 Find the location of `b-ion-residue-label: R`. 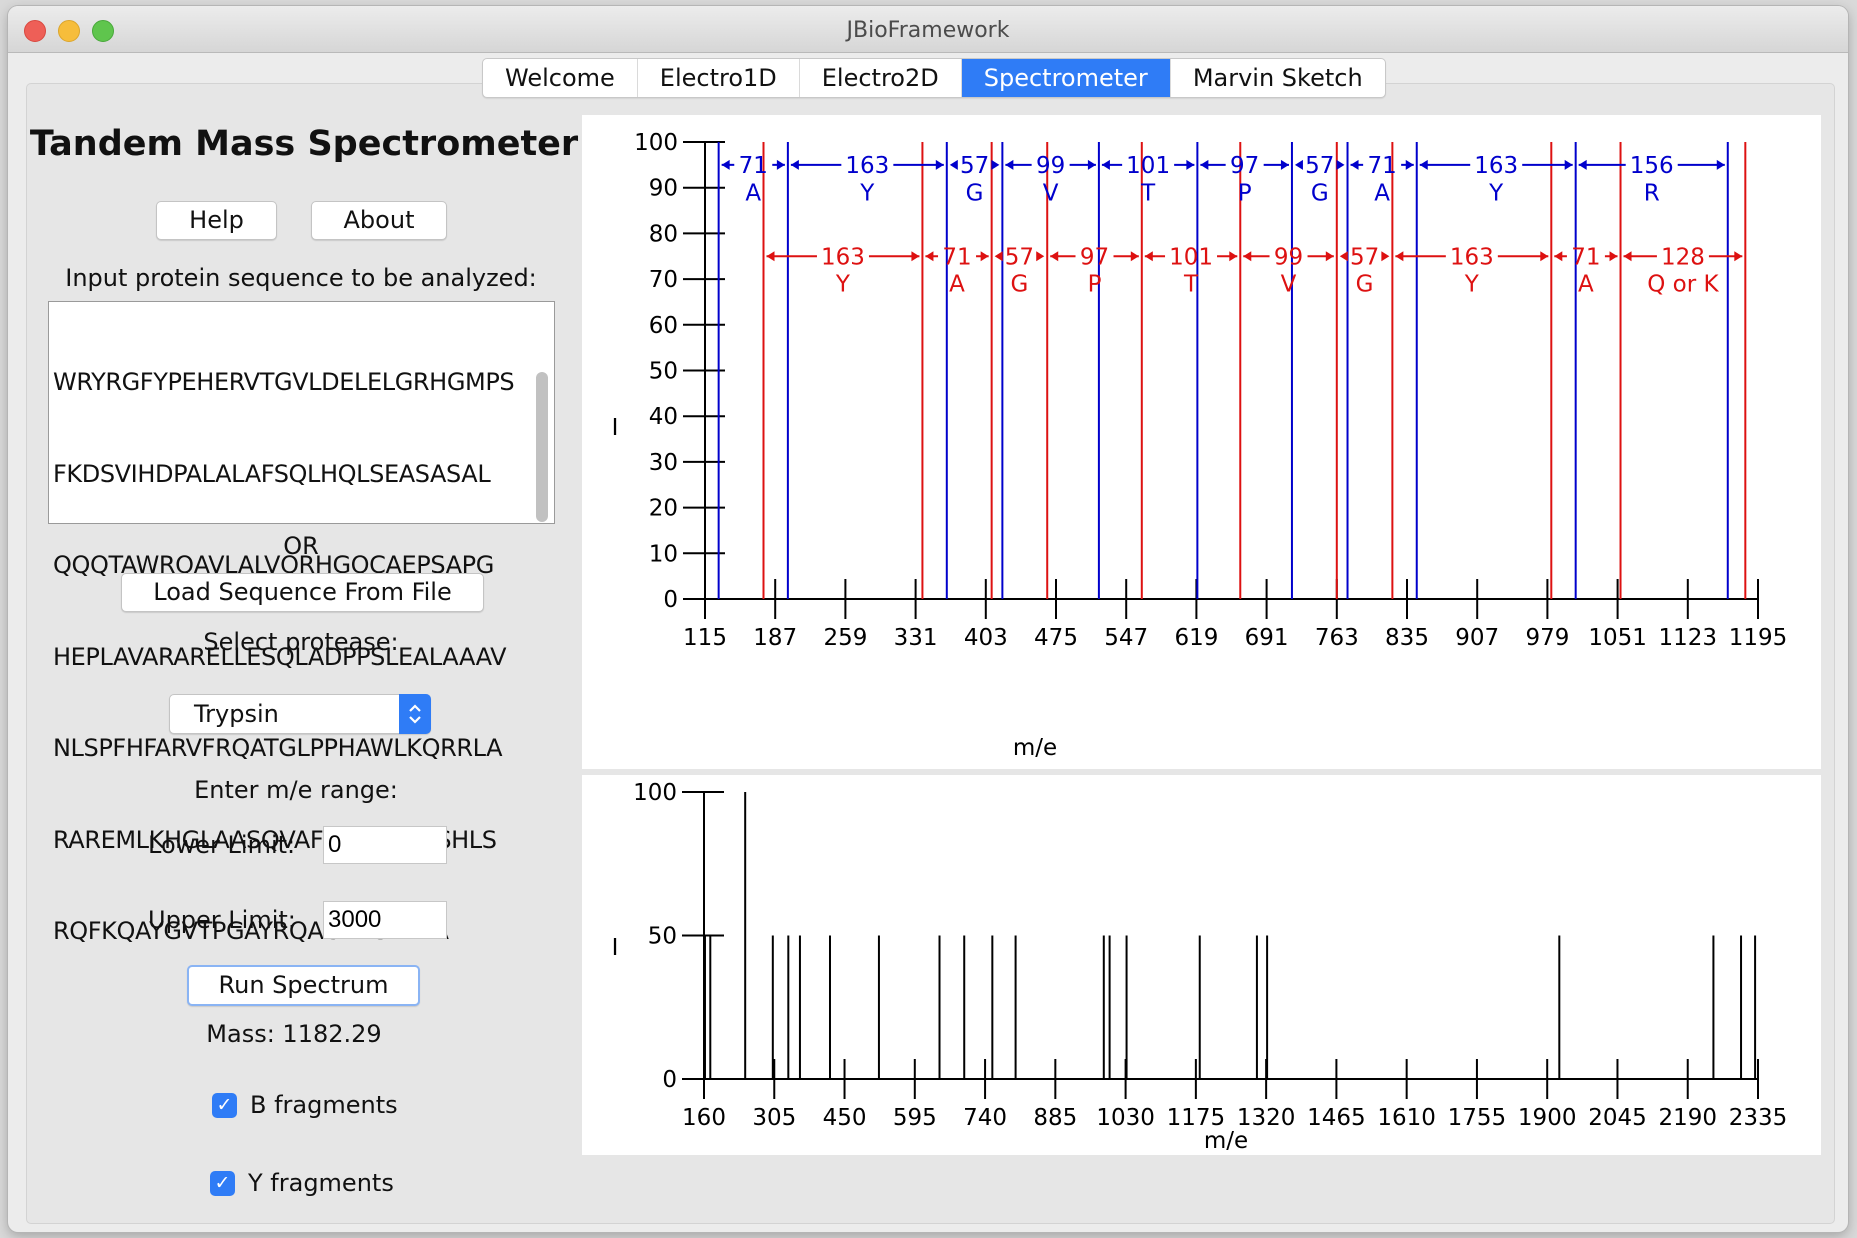

b-ion-residue-label: R is located at coordinates (1652, 193).